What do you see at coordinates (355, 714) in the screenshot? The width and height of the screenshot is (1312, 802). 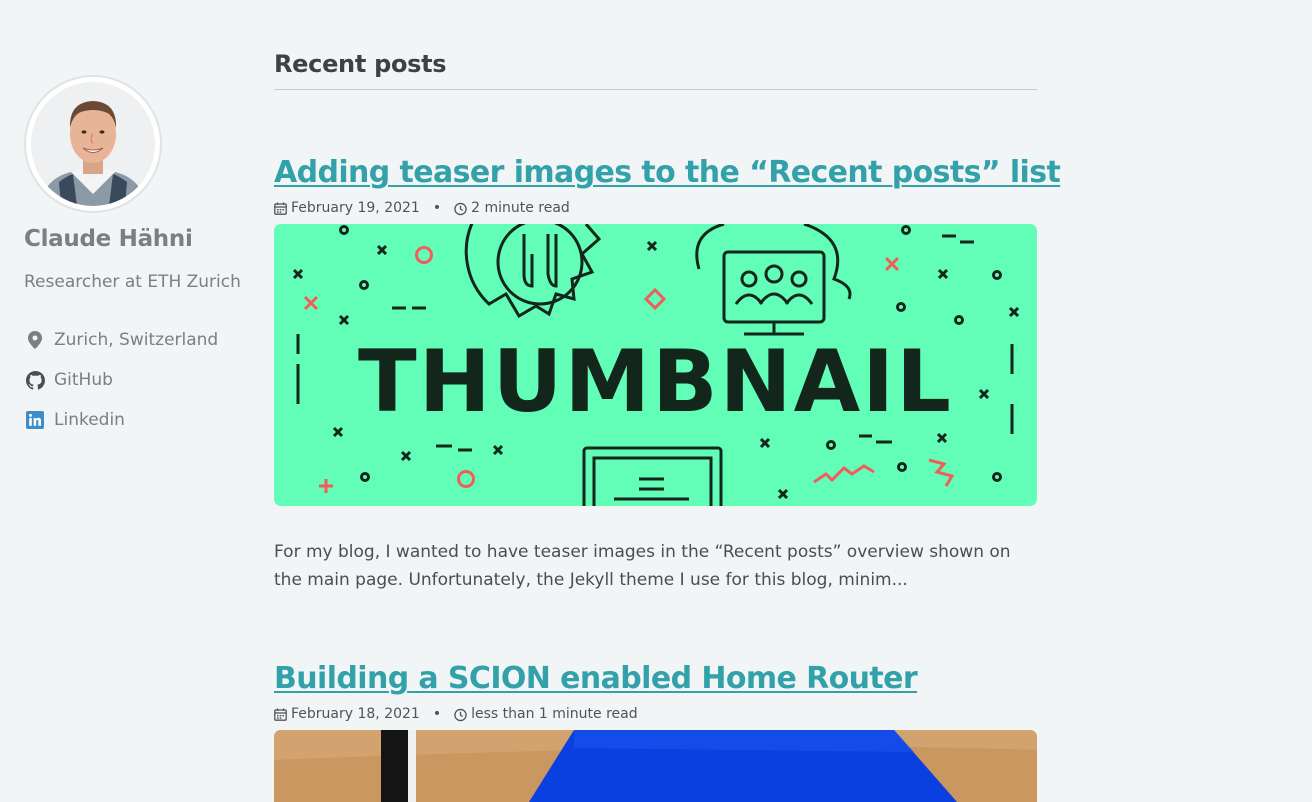 I see `post-date: February 18, 2021` at bounding box center [355, 714].